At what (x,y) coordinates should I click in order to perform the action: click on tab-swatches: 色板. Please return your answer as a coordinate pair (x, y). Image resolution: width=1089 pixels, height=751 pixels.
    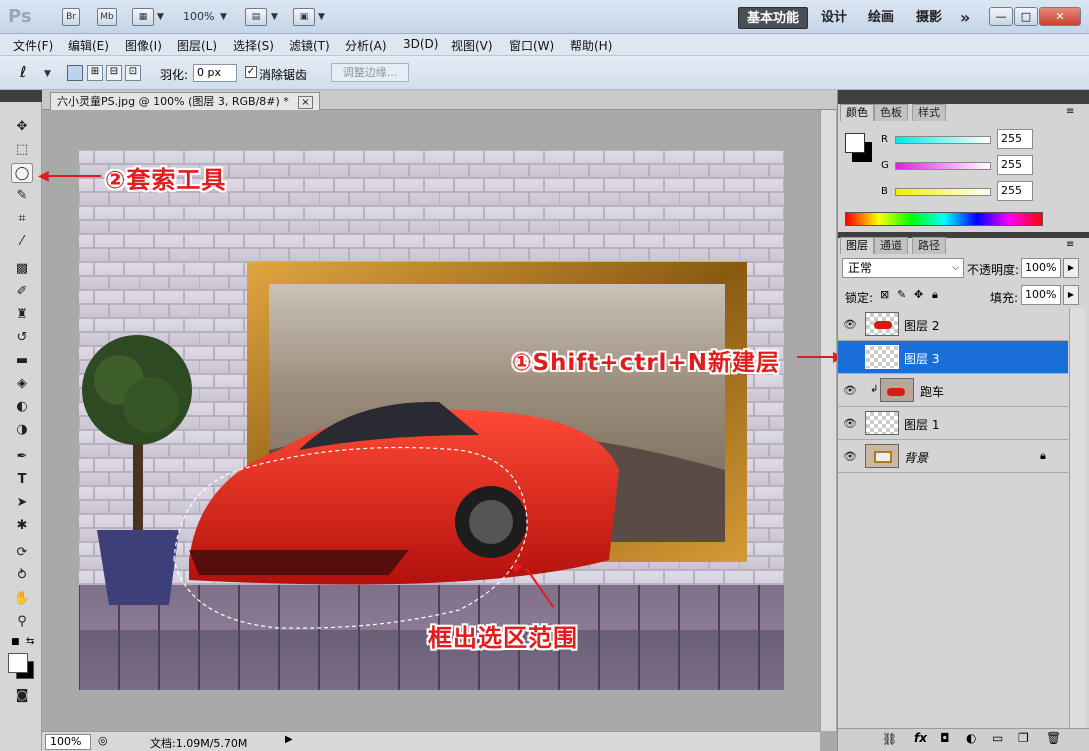
    Looking at the image, I should click on (891, 112).